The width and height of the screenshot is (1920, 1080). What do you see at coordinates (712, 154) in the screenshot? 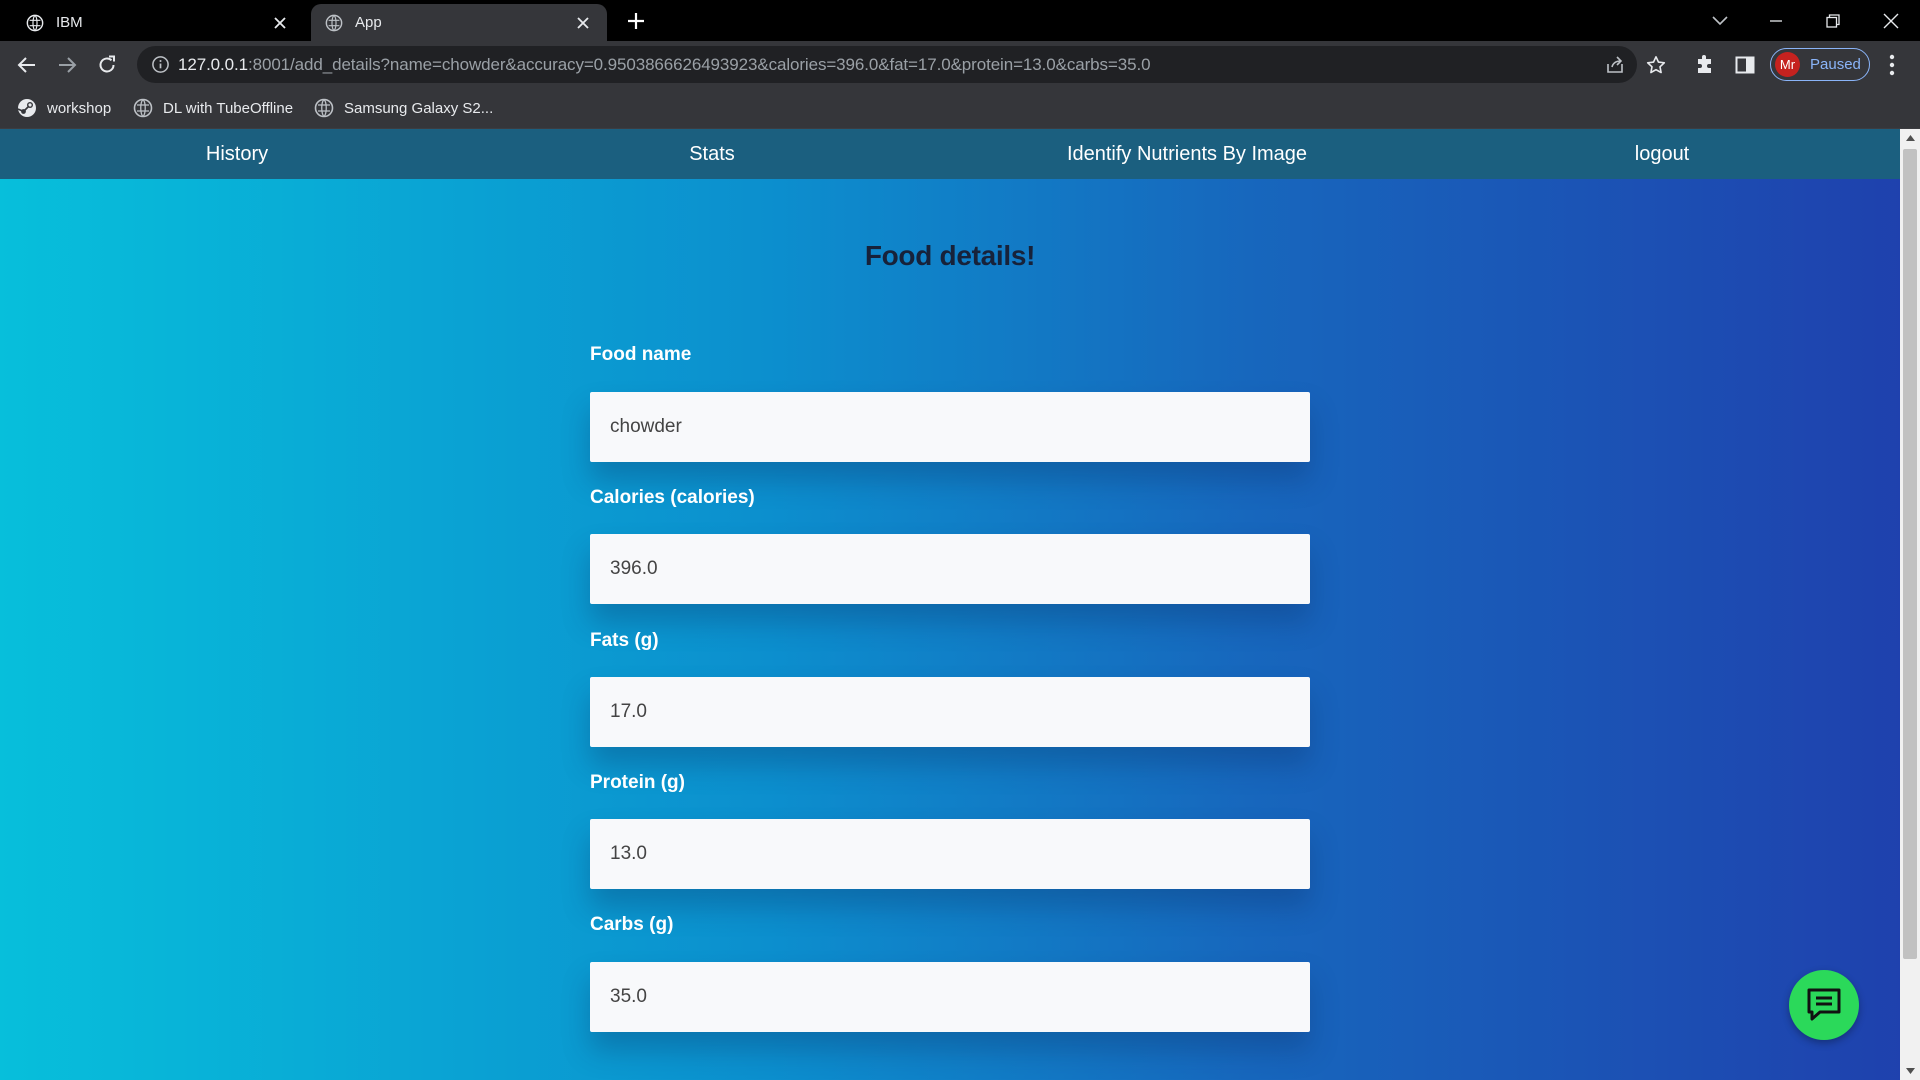
I see `nav-stats: Stats` at bounding box center [712, 154].